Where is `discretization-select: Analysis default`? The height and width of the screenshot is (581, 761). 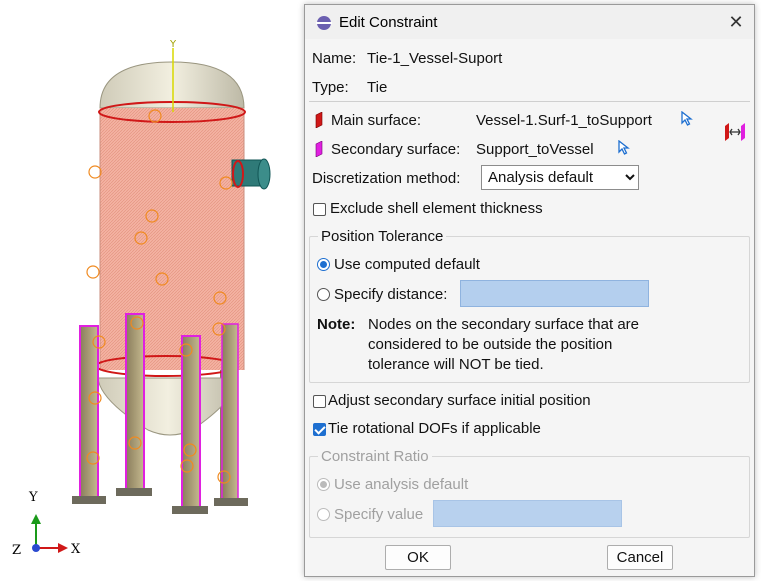 discretization-select: Analysis default is located at coordinates (560, 177).